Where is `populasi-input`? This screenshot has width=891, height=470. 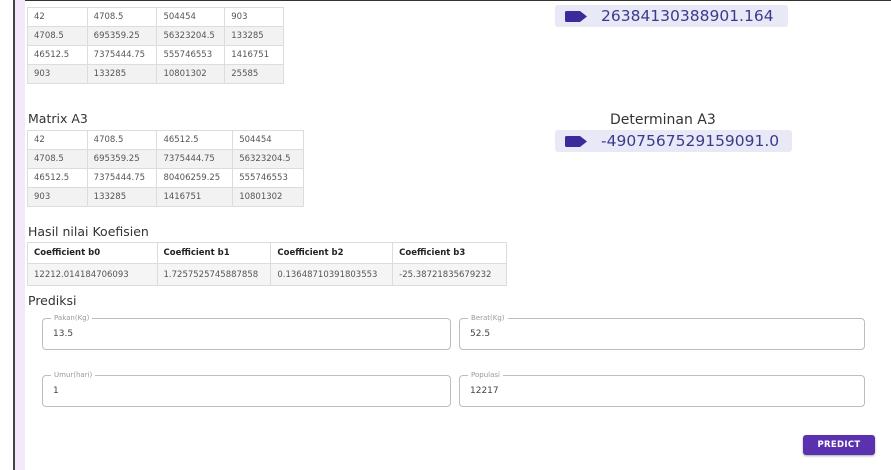 populasi-input is located at coordinates (662, 391).